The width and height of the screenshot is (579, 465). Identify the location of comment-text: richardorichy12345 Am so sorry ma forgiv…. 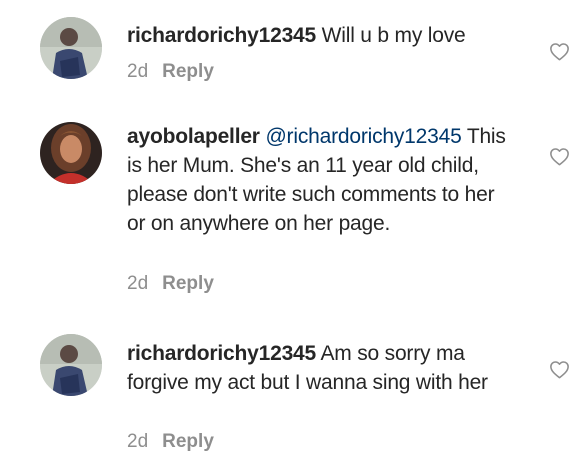
(322, 368).